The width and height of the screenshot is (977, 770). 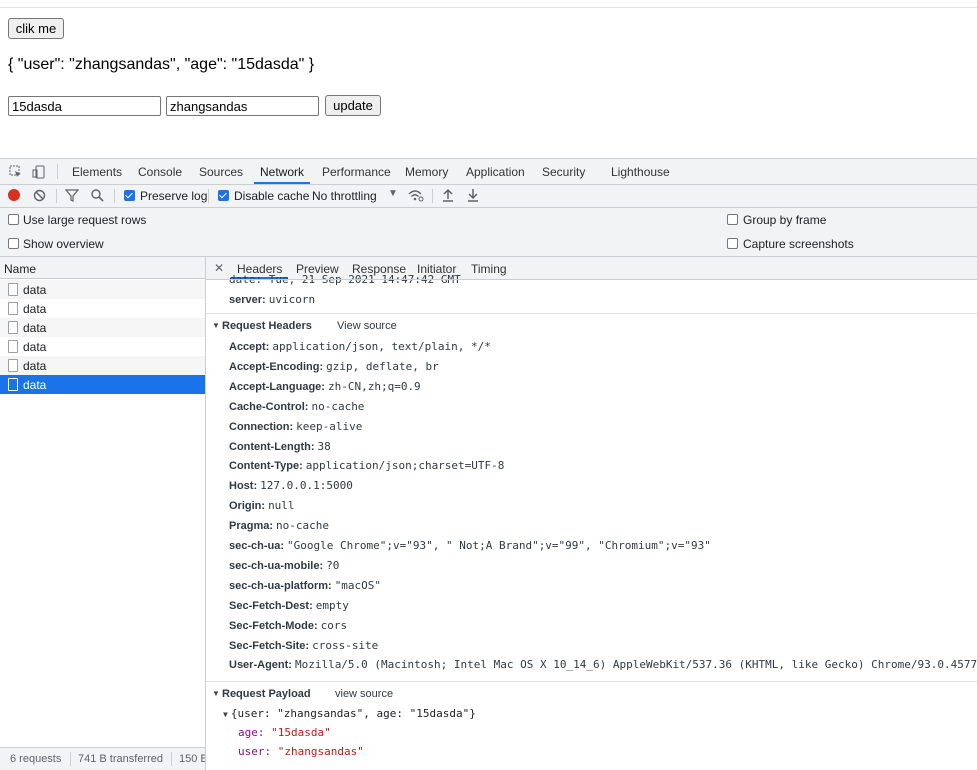 What do you see at coordinates (38, 172) in the screenshot?
I see `device-toolbar-icon` at bounding box center [38, 172].